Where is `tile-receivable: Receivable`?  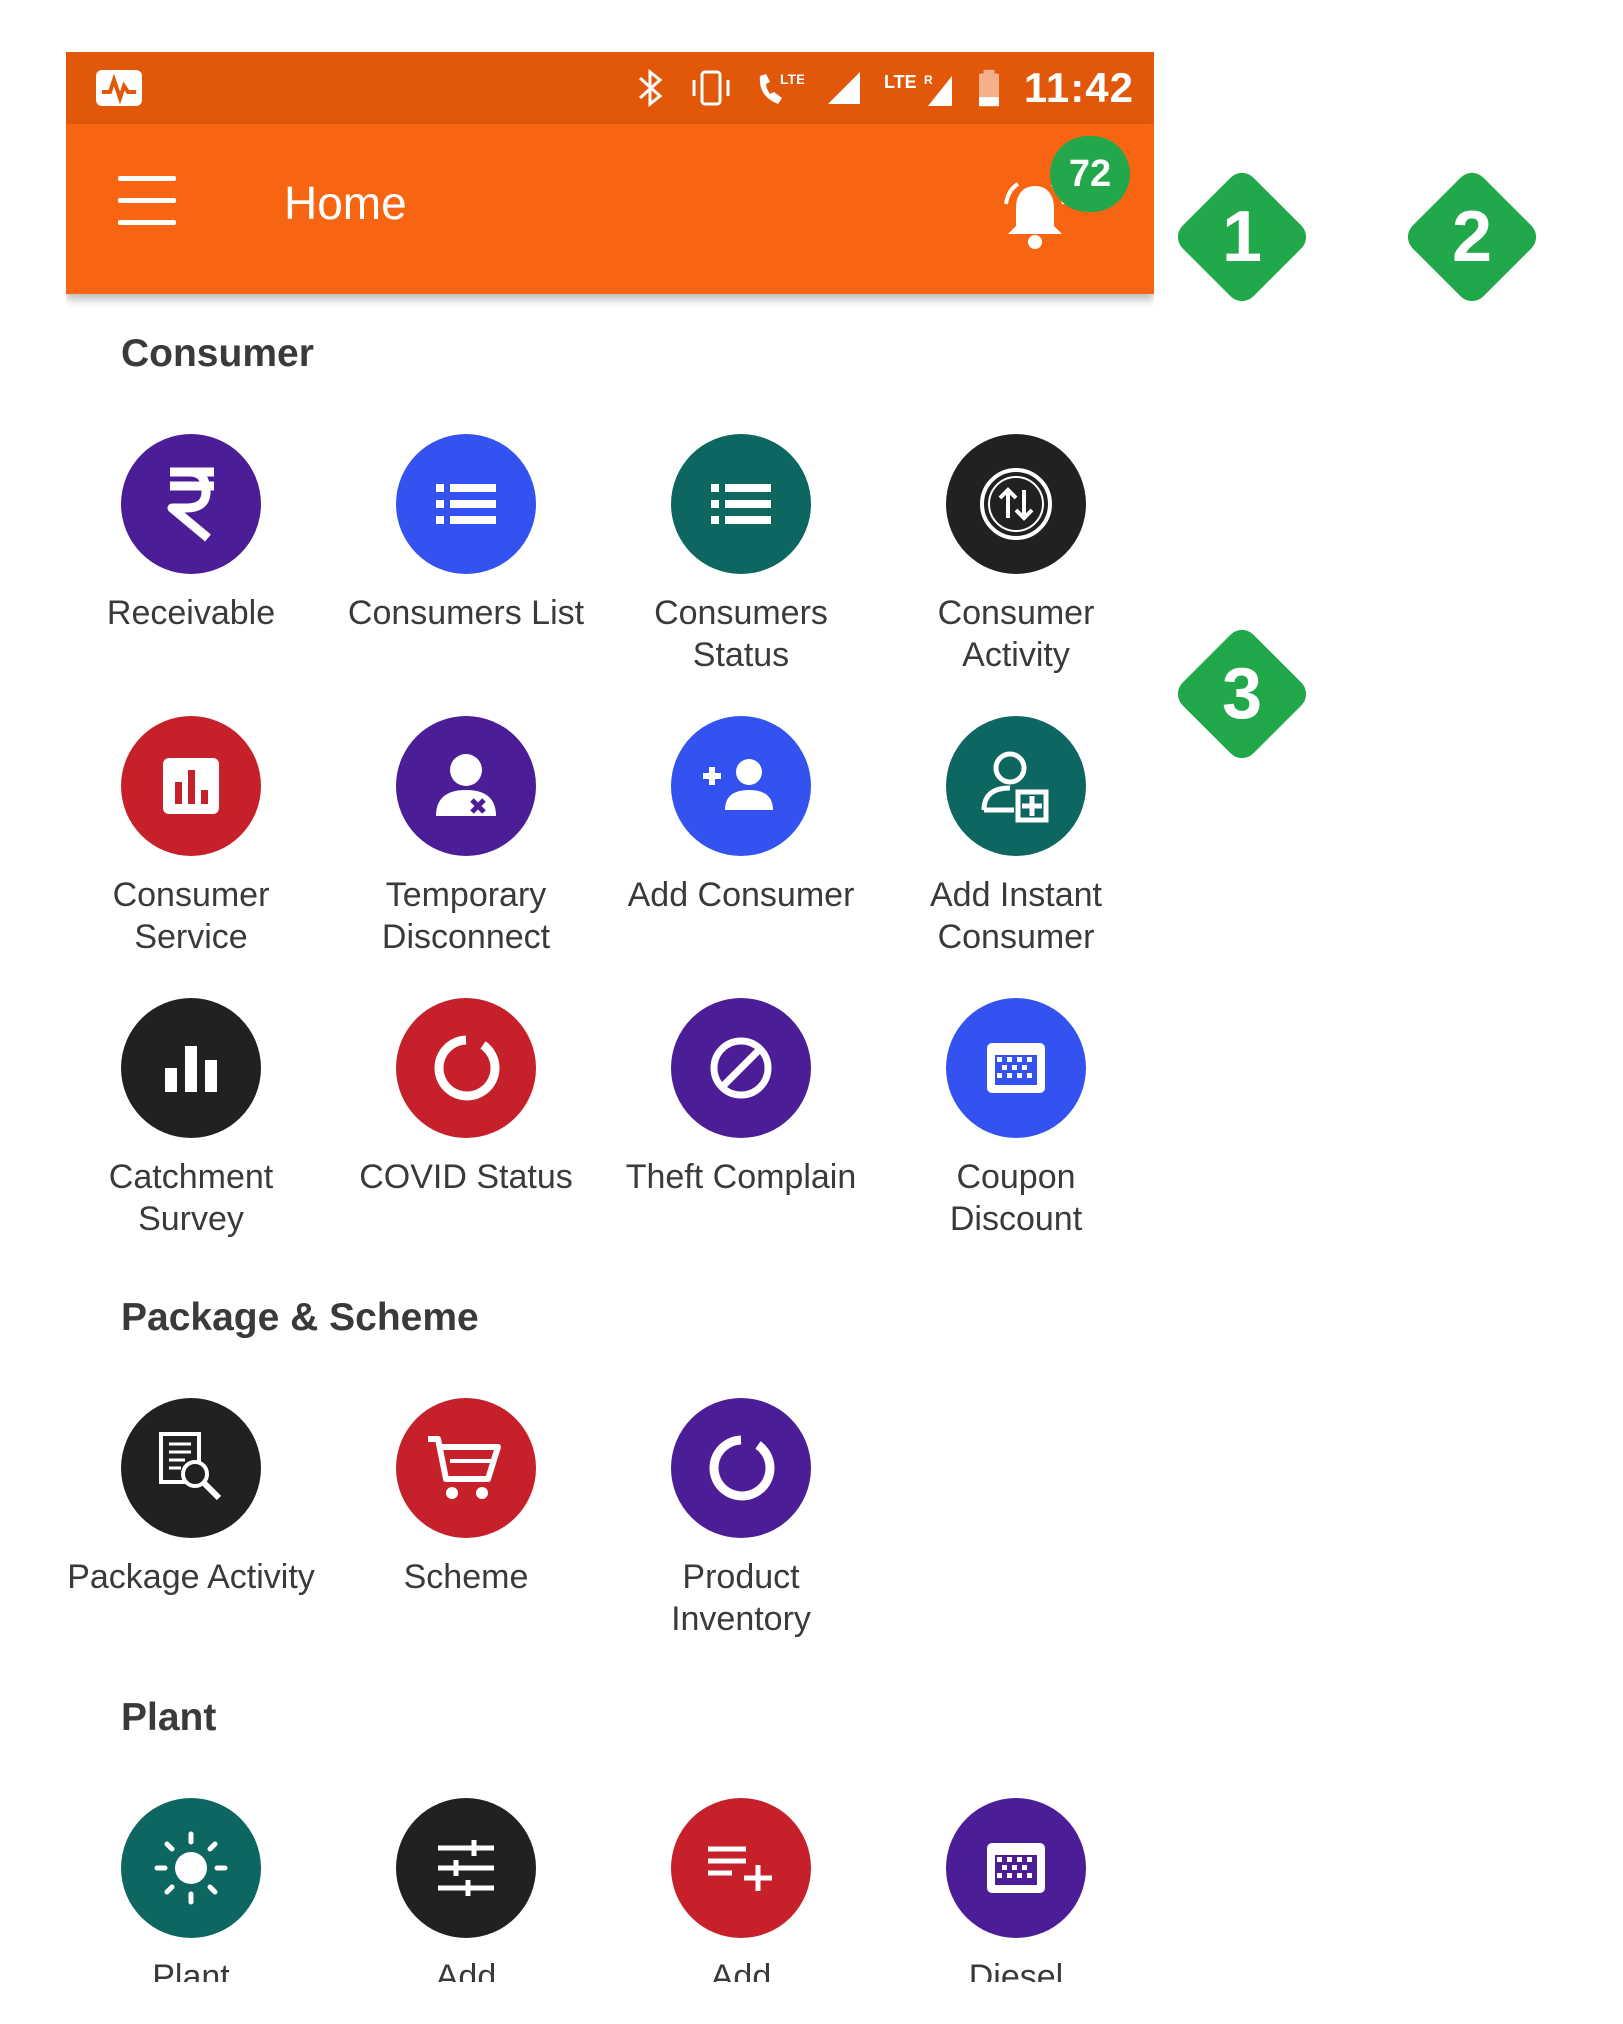
tile-receivable: Receivable is located at coordinates (193, 534).